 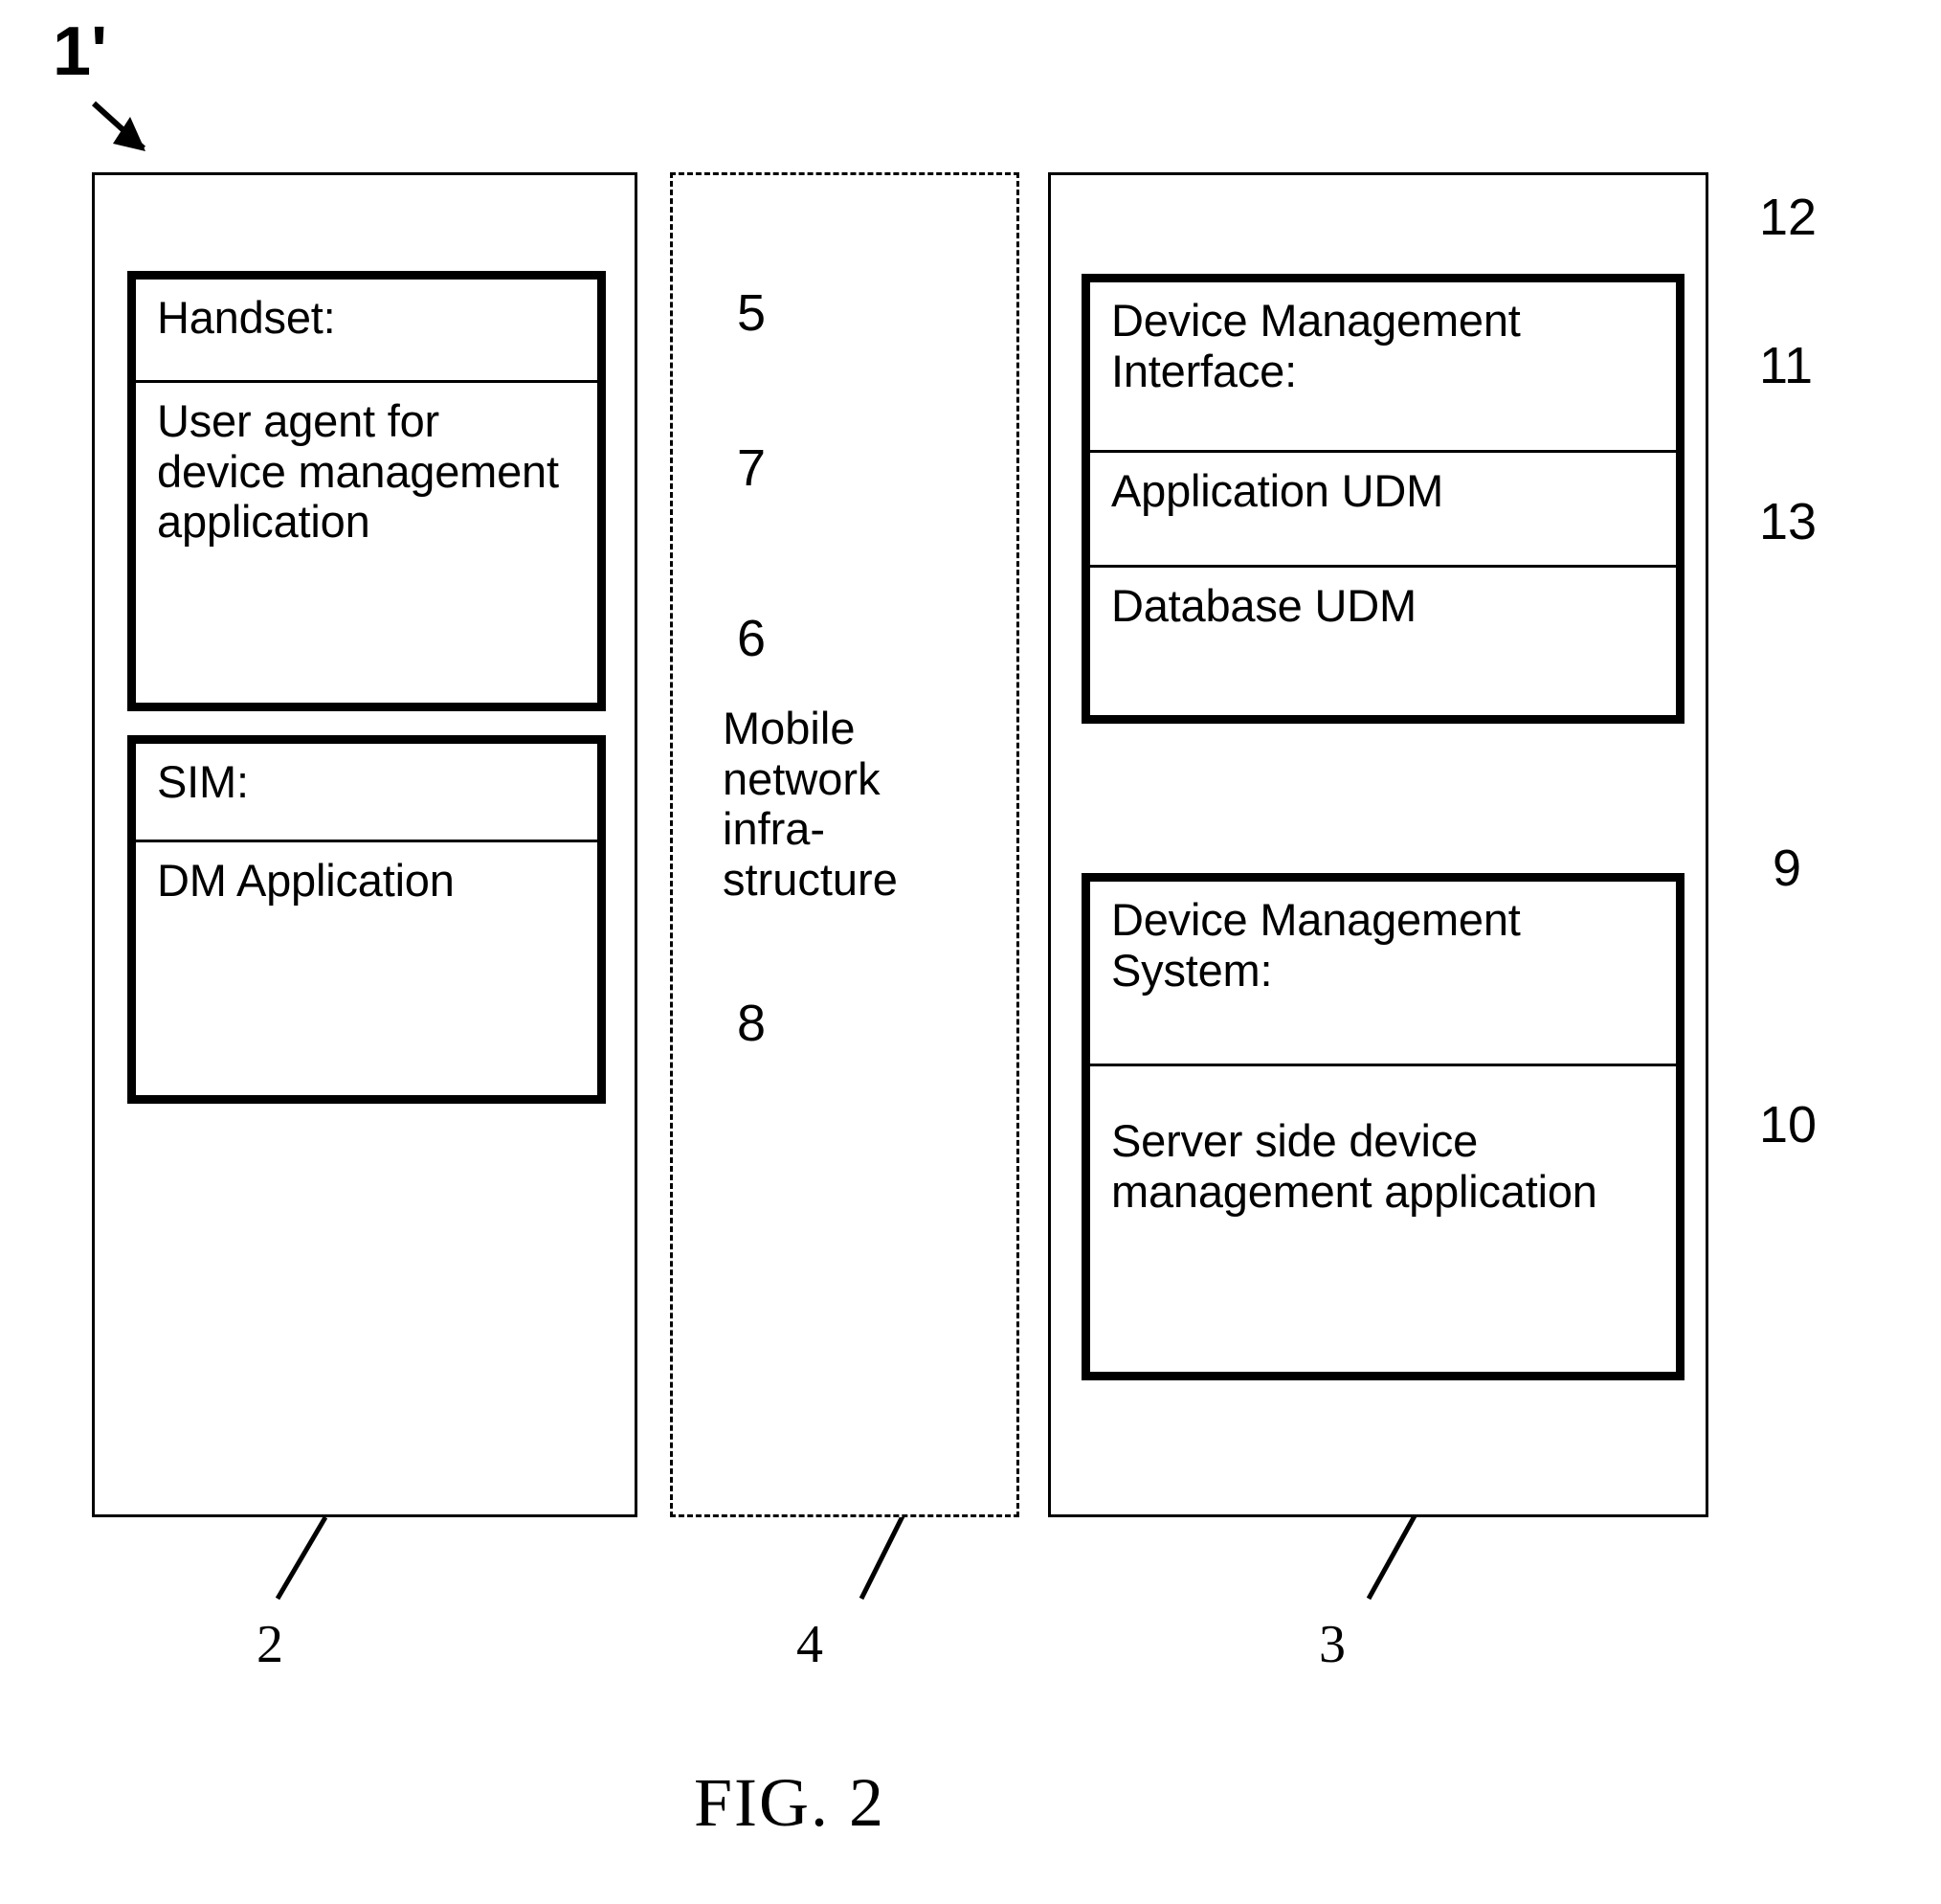 What do you see at coordinates (1788, 218) in the screenshot?
I see `ref-numeral-12: 12` at bounding box center [1788, 218].